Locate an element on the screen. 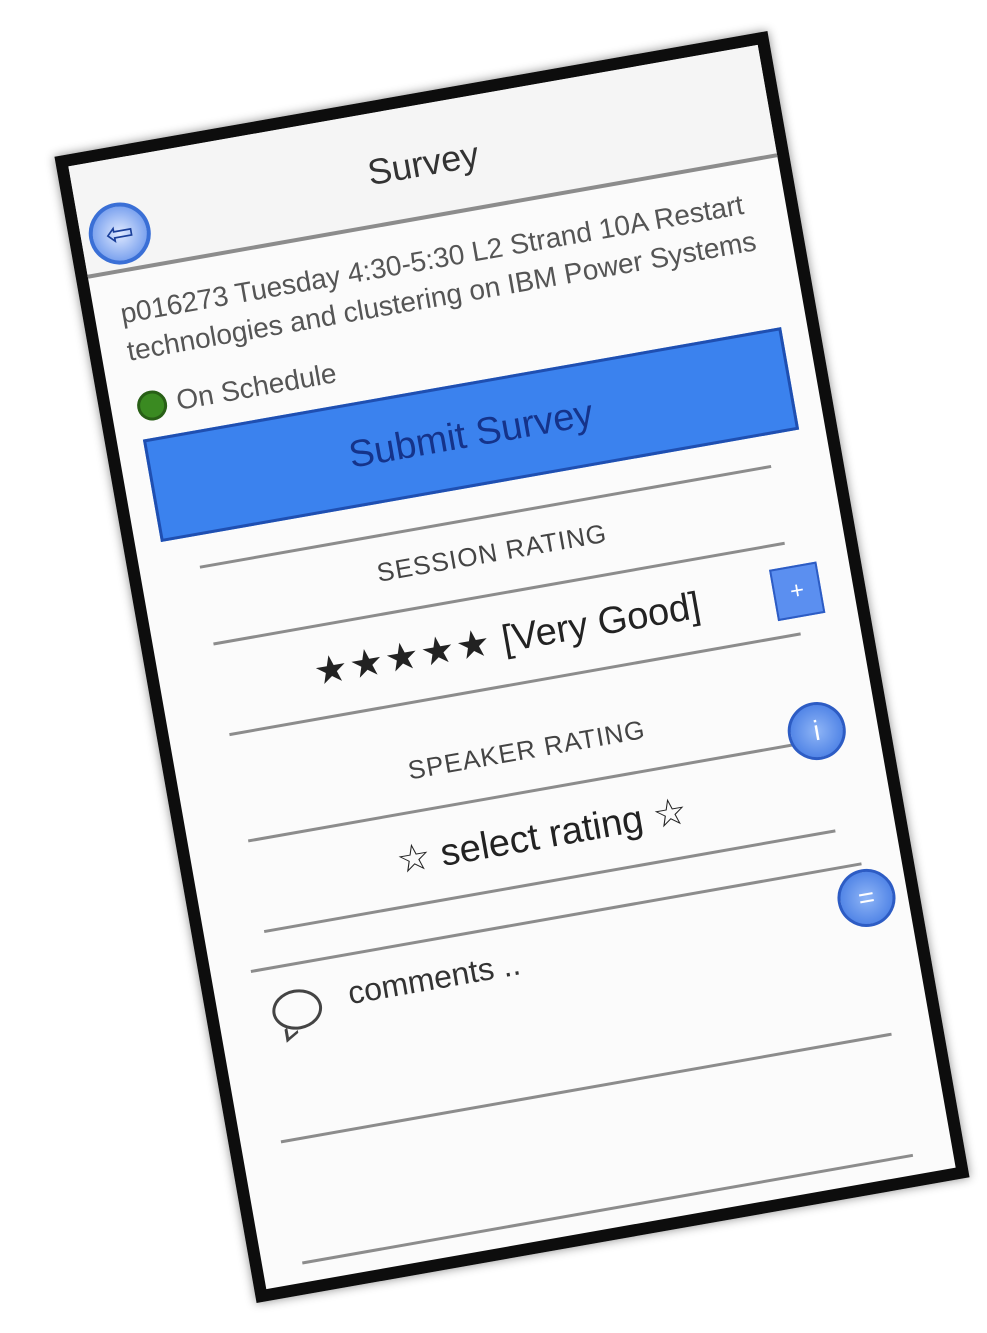 This screenshot has width=987, height=1333. divider is located at coordinates (608, 1209).